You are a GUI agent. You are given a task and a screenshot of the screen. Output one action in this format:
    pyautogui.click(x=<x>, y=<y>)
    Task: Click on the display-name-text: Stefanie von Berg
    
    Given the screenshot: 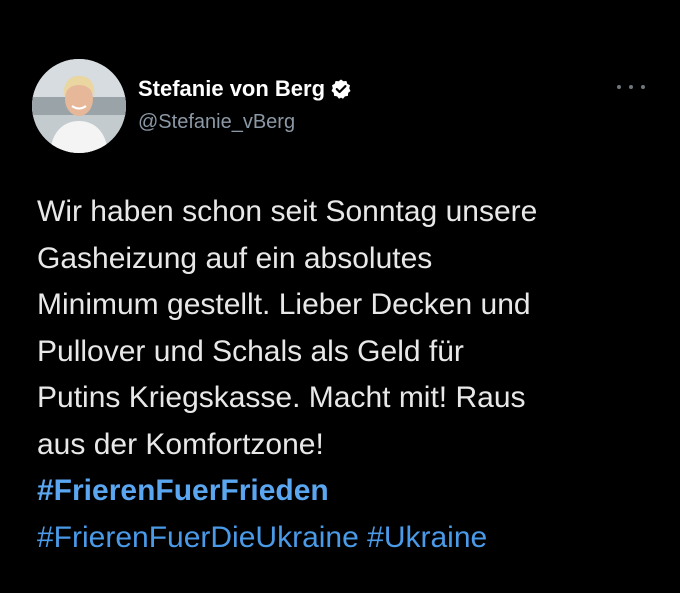 What is the action you would take?
    pyautogui.click(x=231, y=89)
    